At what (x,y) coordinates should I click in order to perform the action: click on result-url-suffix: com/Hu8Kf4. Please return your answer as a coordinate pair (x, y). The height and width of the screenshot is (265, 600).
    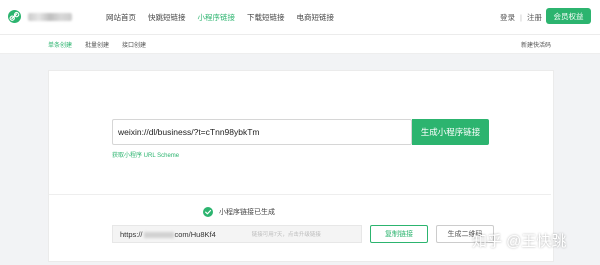
    Looking at the image, I should click on (195, 234).